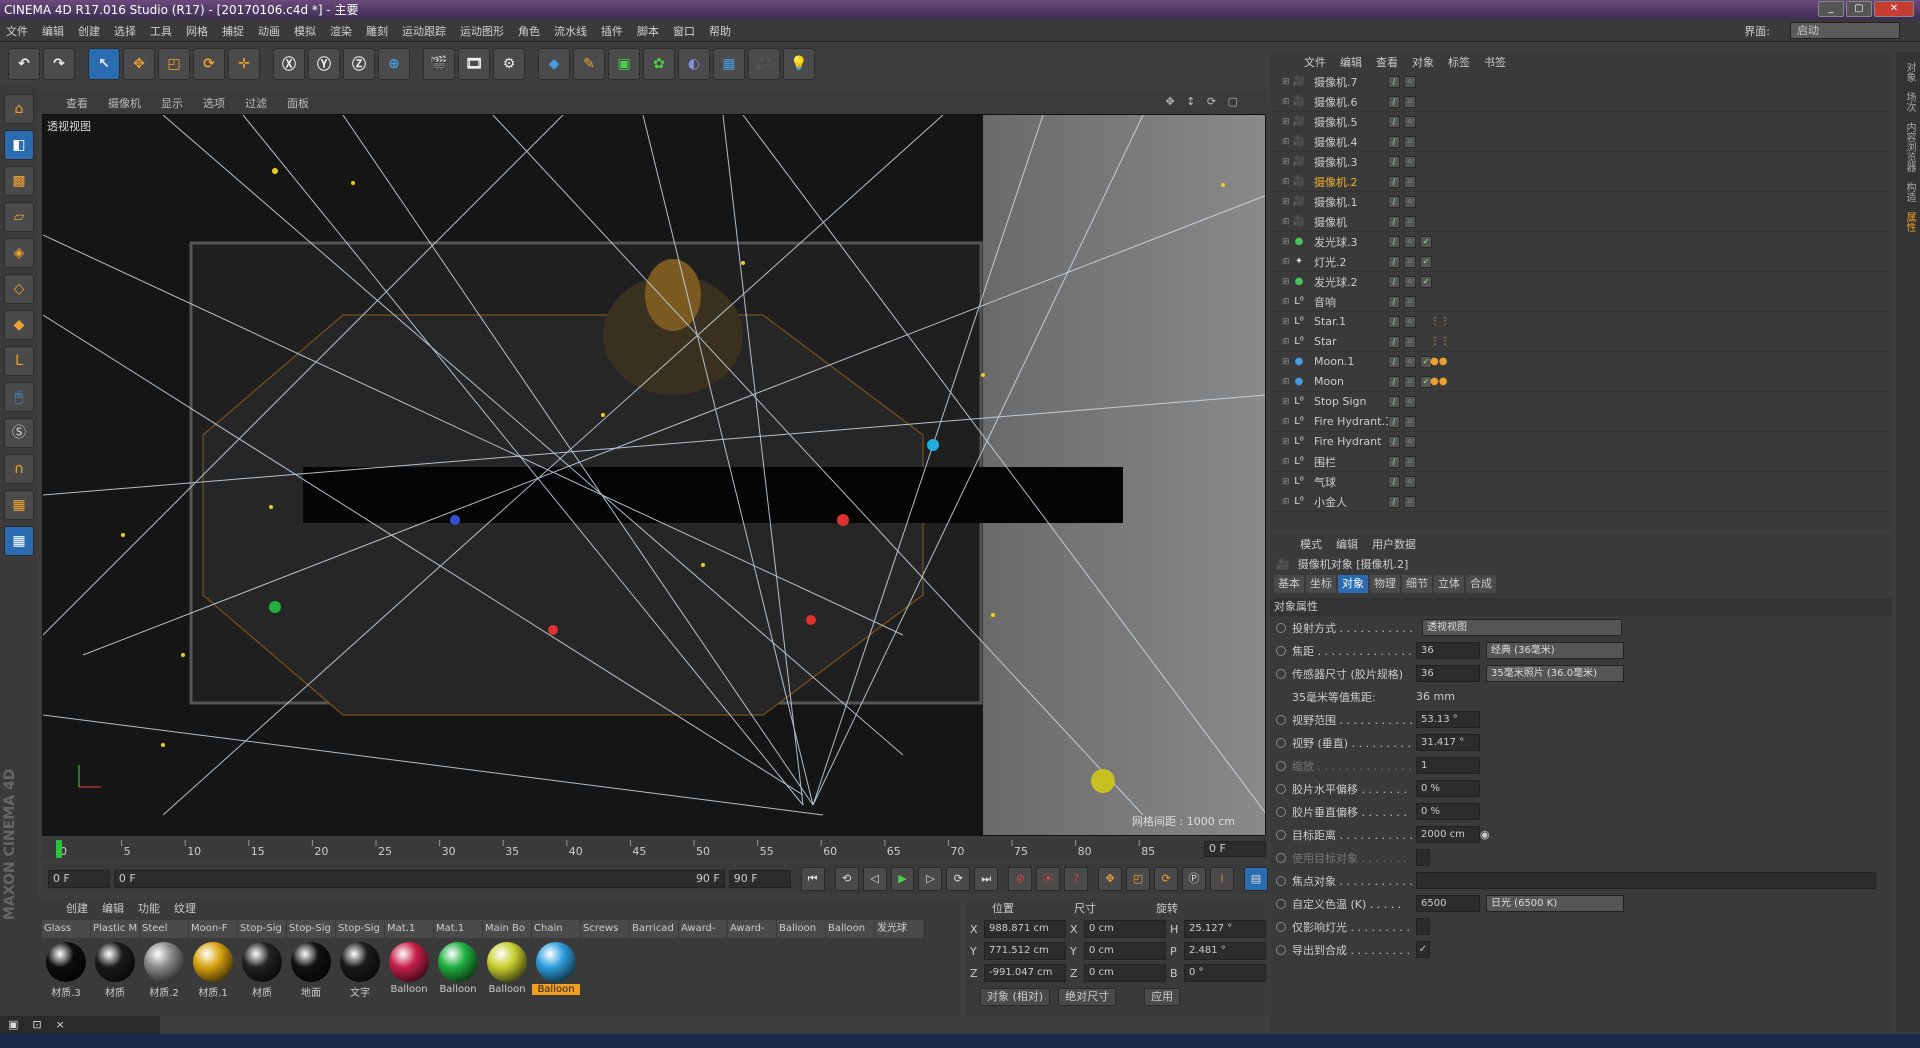  I want to click on object-name: 摄像机.3, so click(1355, 162).